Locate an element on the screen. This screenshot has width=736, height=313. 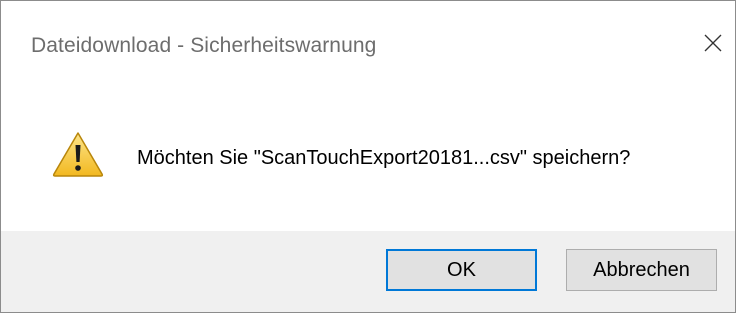
ok-button: OK is located at coordinates (461, 270).